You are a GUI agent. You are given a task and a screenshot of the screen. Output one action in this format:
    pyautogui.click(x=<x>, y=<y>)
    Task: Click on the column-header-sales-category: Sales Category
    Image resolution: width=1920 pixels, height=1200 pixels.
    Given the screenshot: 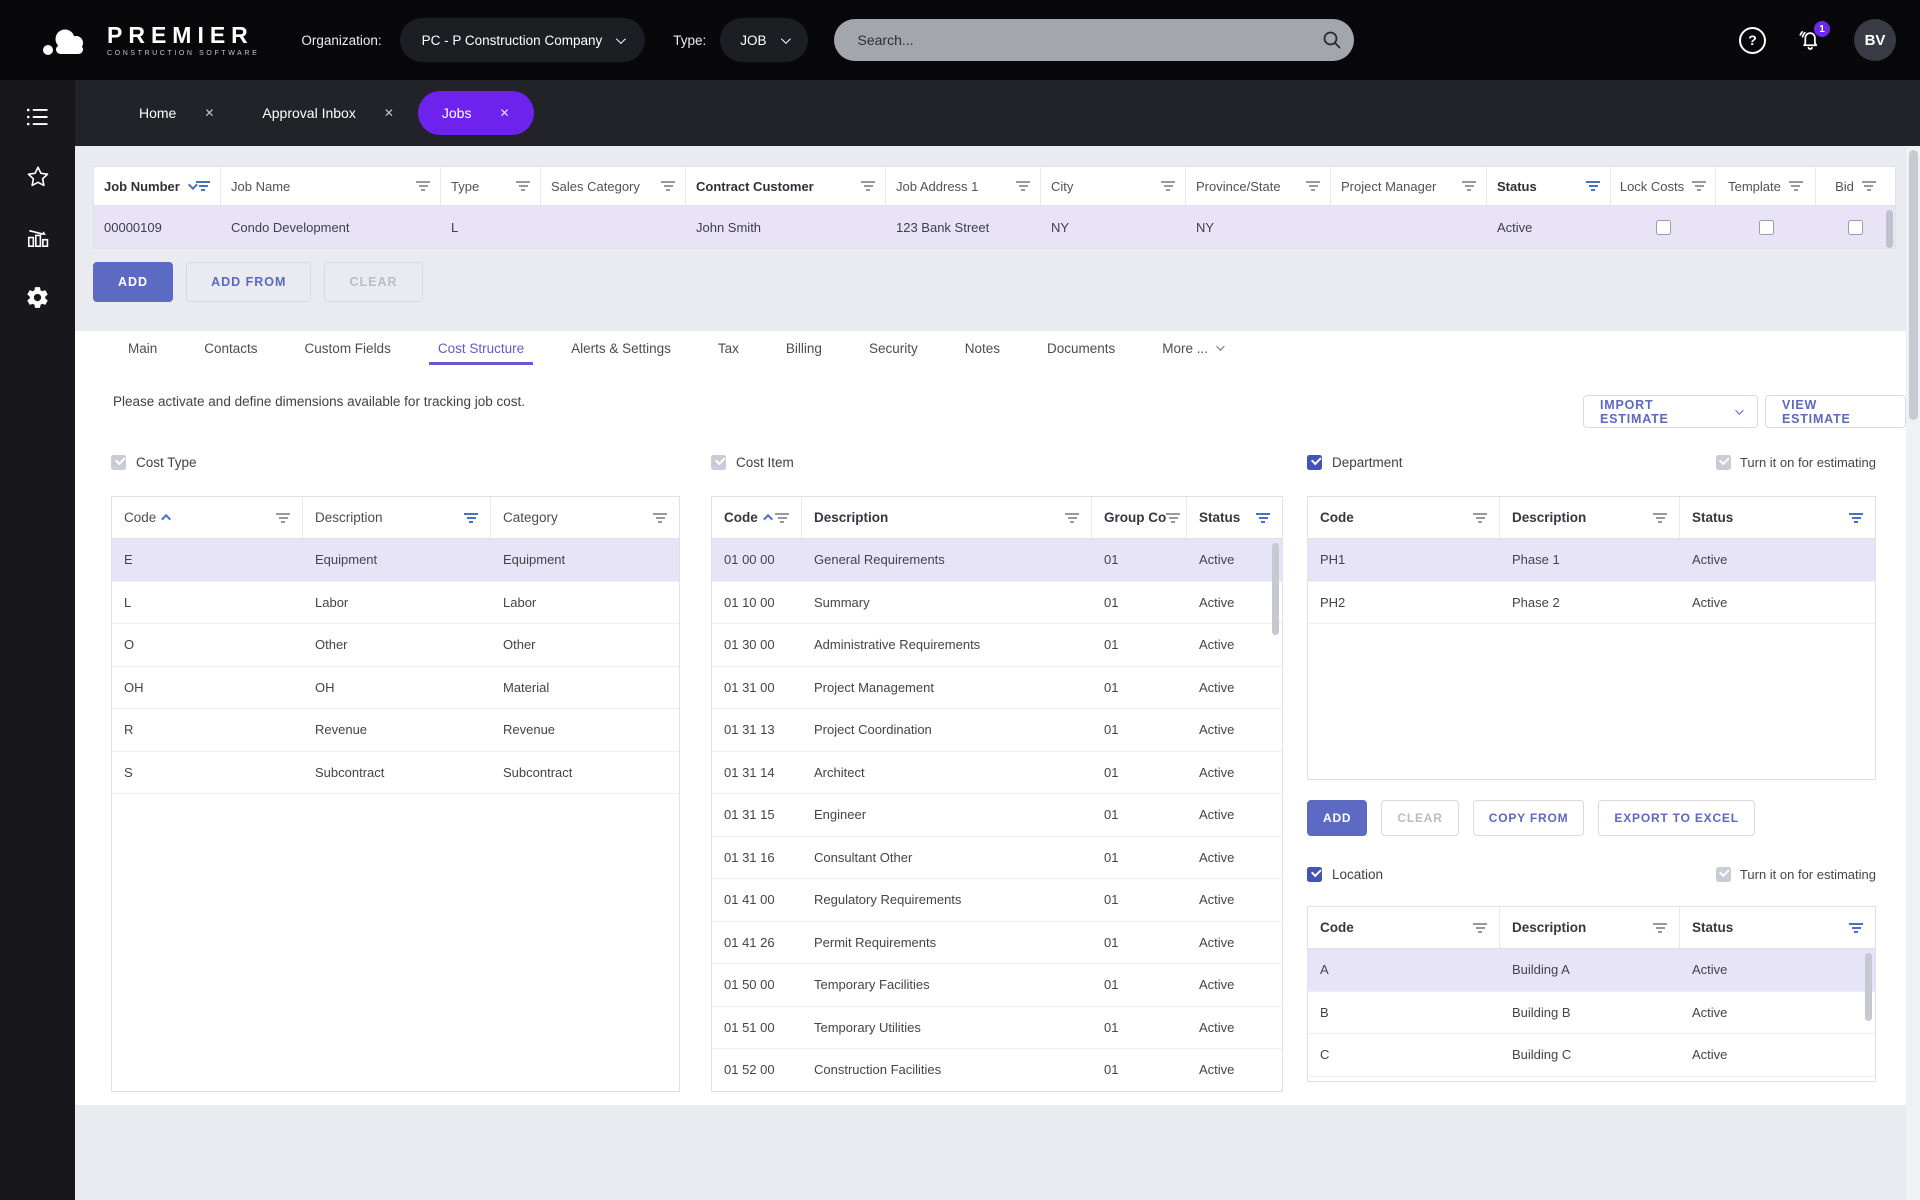 What is the action you would take?
    pyautogui.click(x=613, y=186)
    